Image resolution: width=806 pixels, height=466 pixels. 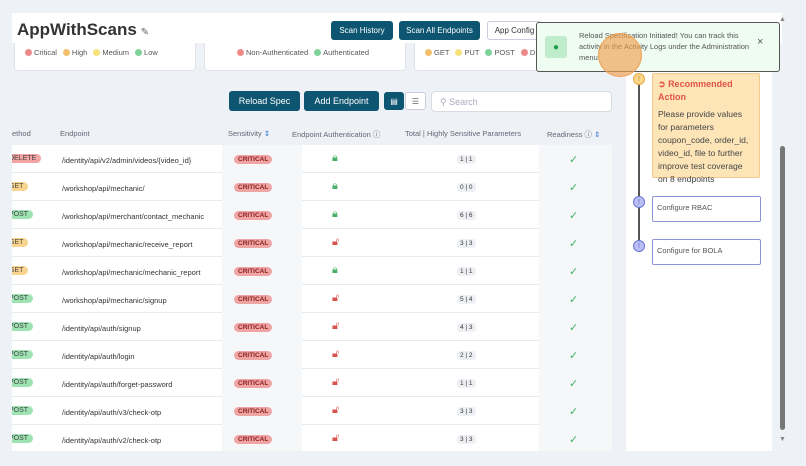 What do you see at coordinates (706, 252) in the screenshot?
I see `configure-bola-card: Configure for BOLA` at bounding box center [706, 252].